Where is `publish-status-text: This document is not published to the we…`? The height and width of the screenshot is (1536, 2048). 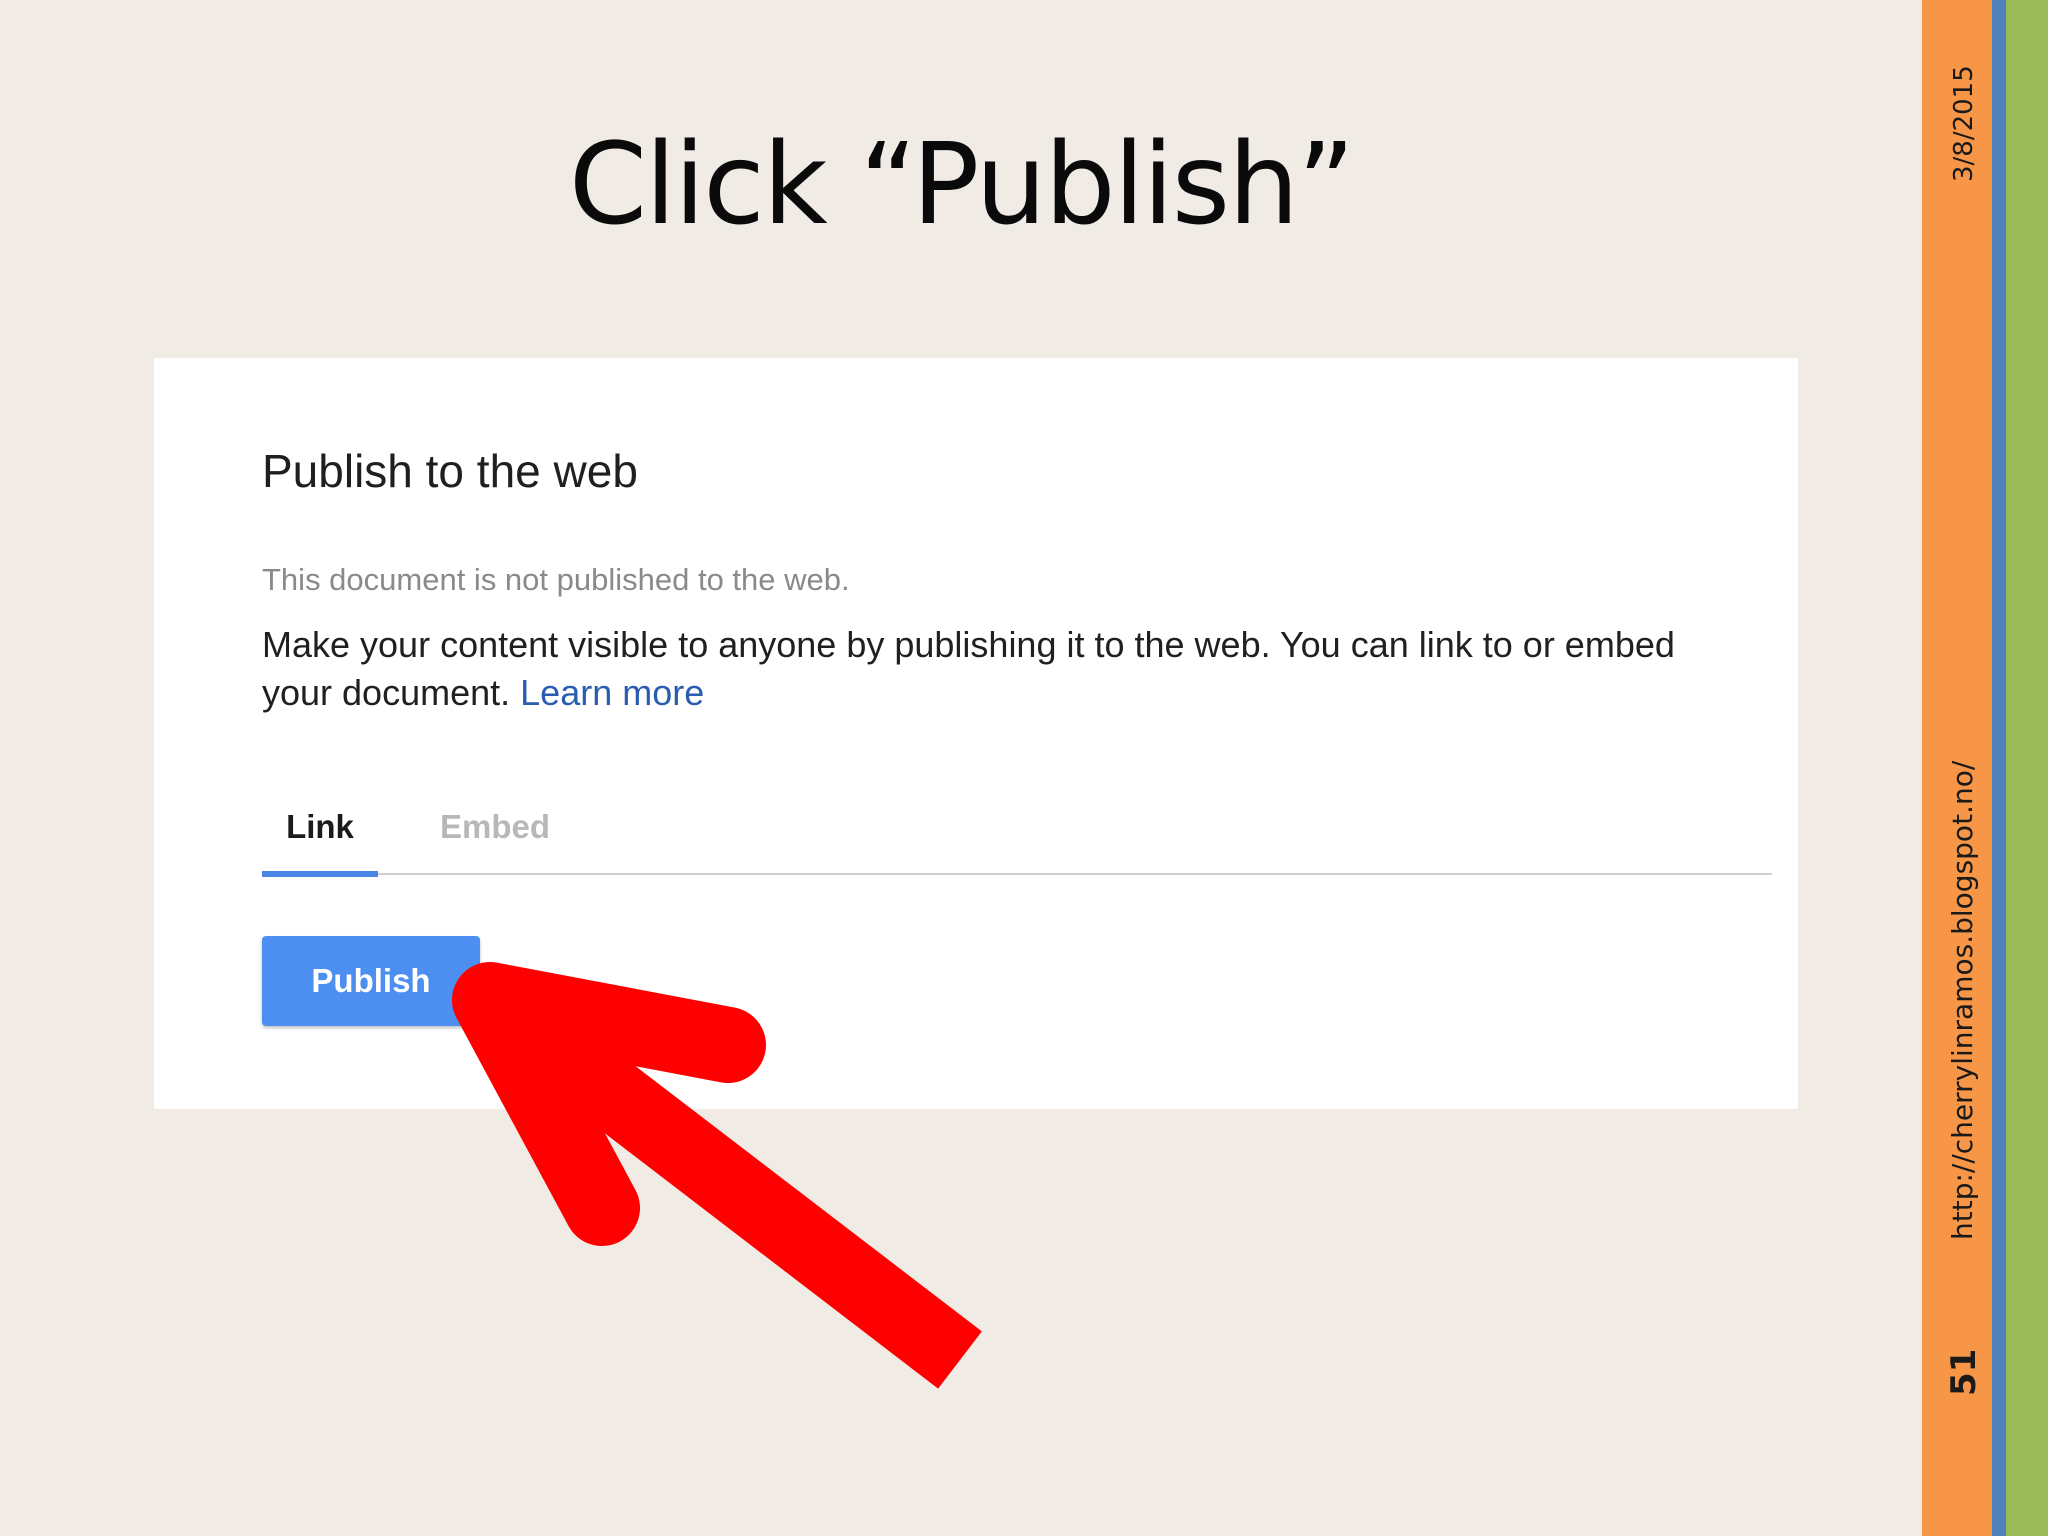
publish-status-text: This document is not published to the we… is located at coordinates (556, 579).